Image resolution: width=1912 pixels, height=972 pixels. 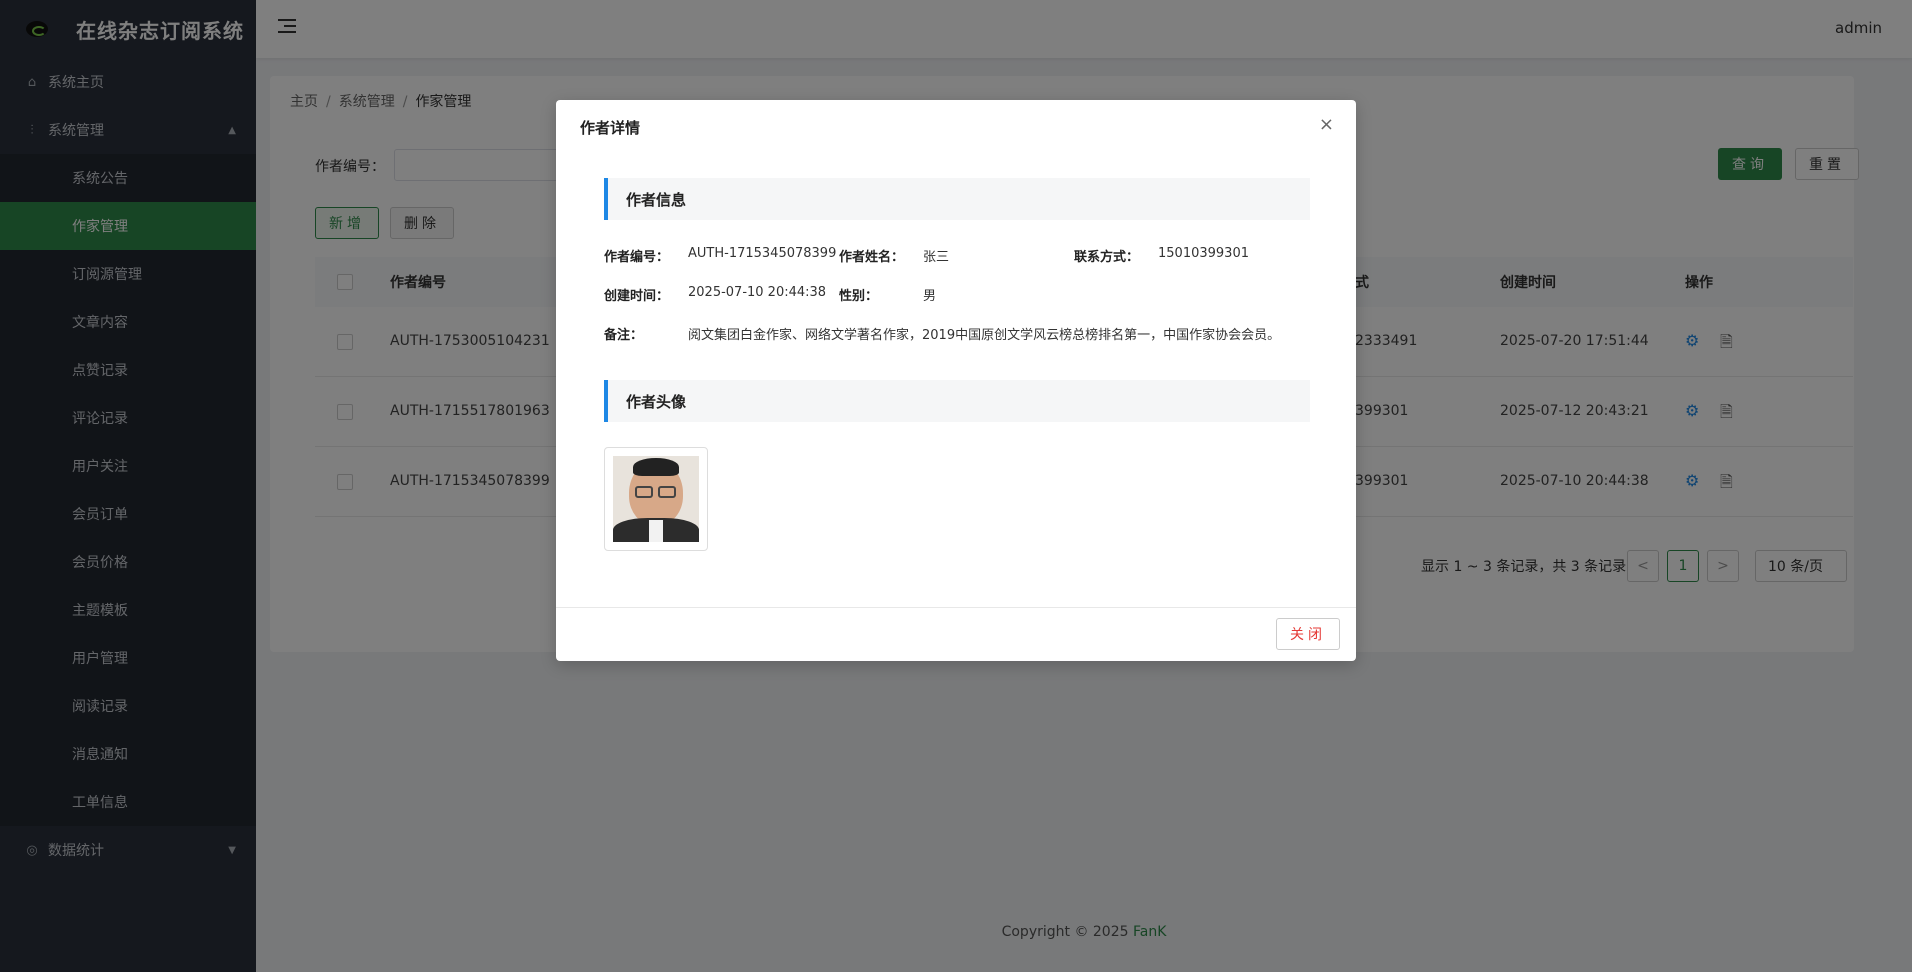 I want to click on avatar, so click(x=656, y=499).